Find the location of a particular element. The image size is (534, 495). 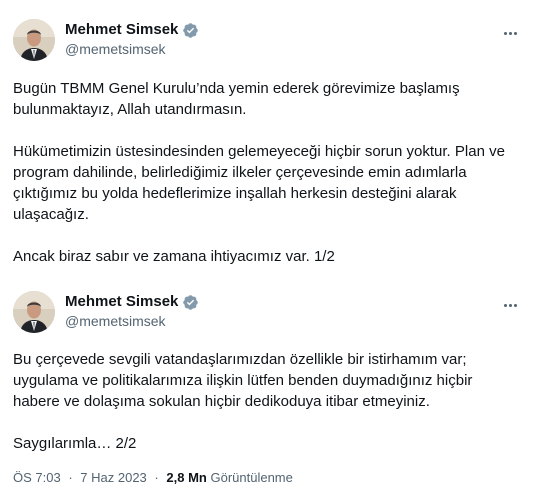

tweet-paragraph: Saygılarımla… 2/2 is located at coordinates (75, 443).